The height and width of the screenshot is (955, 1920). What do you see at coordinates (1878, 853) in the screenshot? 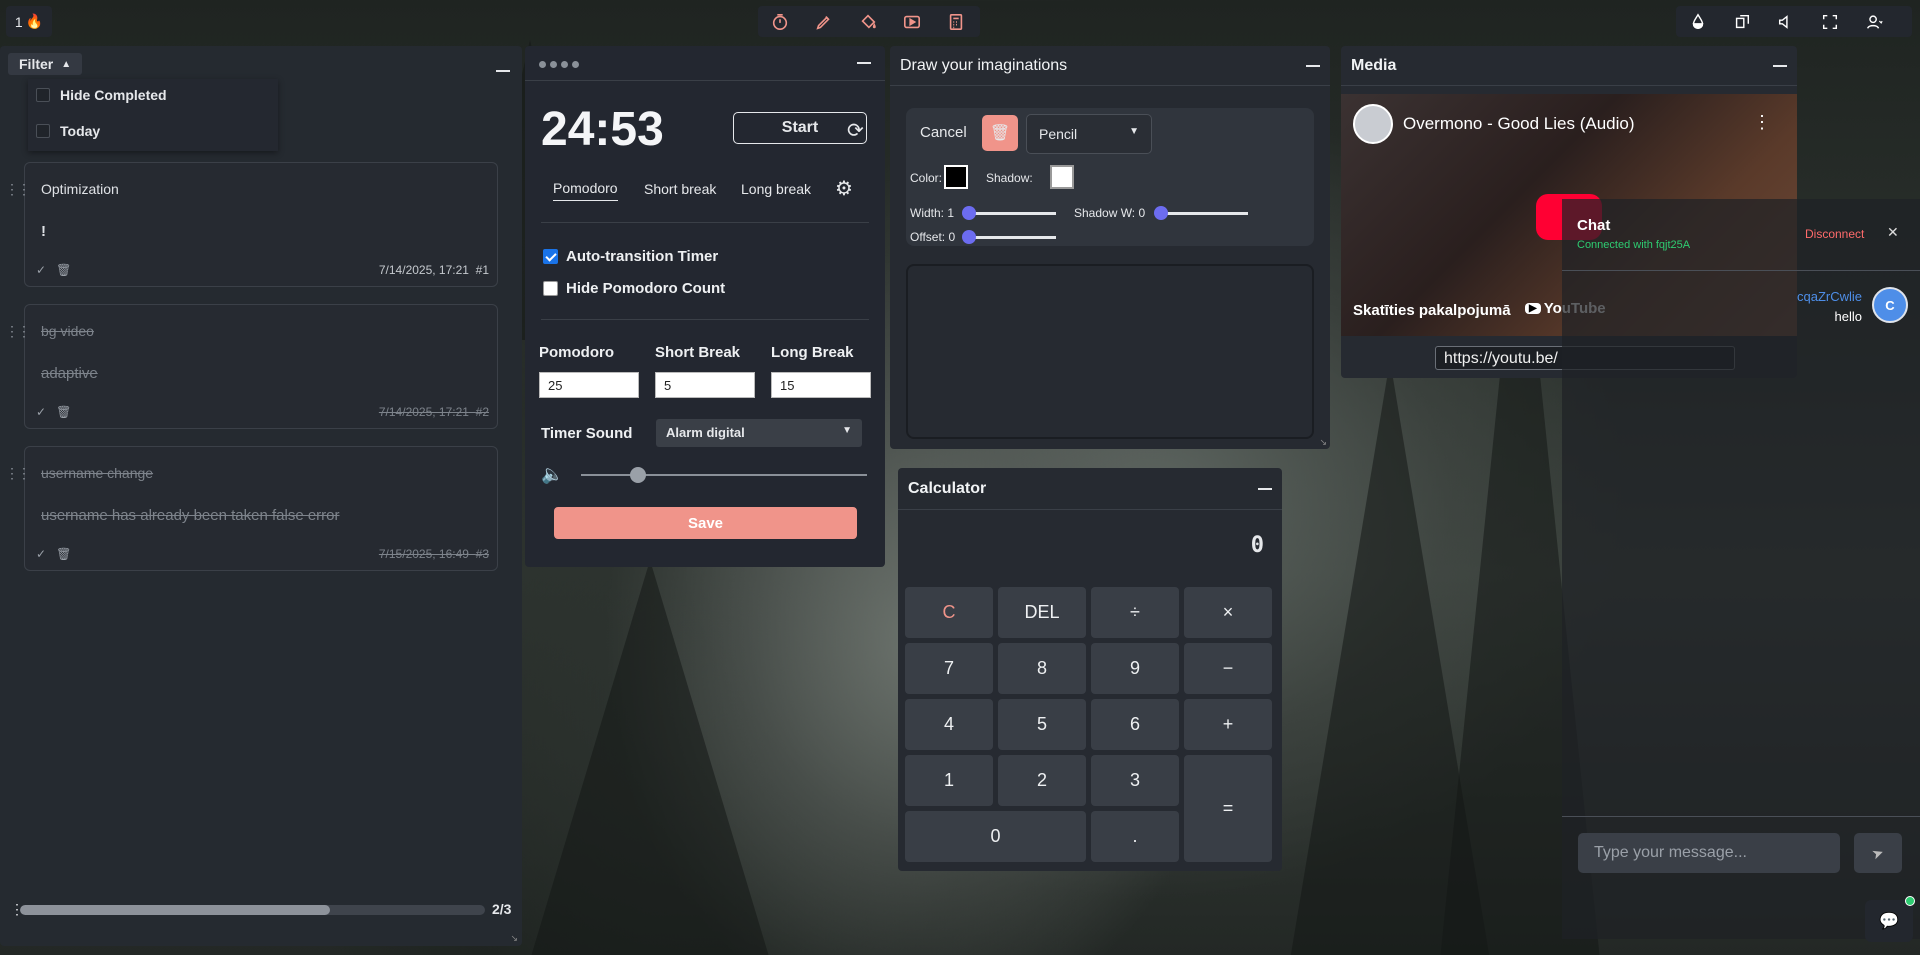
I see `send-button: ➤` at bounding box center [1878, 853].